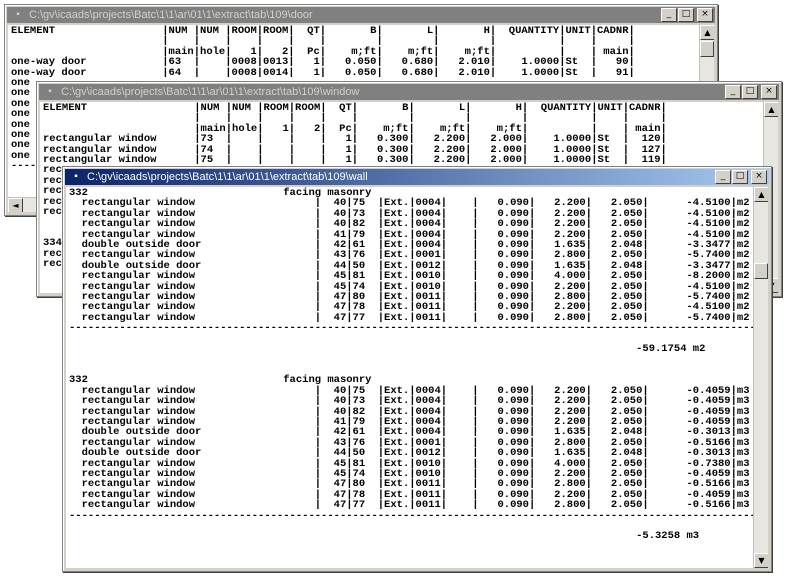 This screenshot has height=576, width=800. I want to click on wall-vertical-scrollbar: ▲ ▼, so click(760, 377).